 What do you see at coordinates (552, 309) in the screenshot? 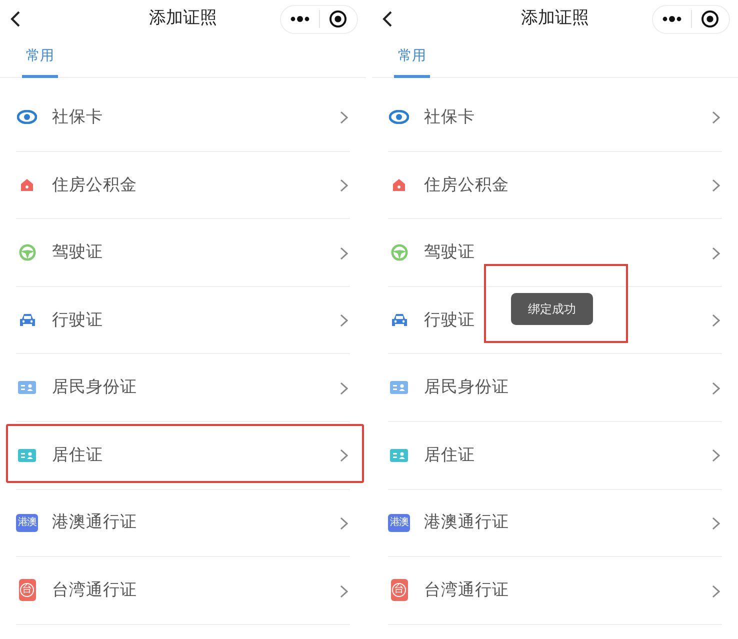
I see `toast-message: 绑定成功` at bounding box center [552, 309].